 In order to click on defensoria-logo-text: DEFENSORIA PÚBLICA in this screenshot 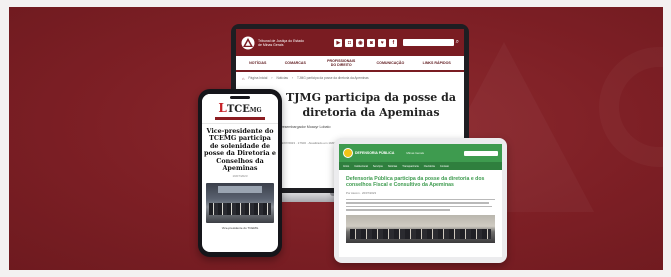, I will do `click(375, 153)`.